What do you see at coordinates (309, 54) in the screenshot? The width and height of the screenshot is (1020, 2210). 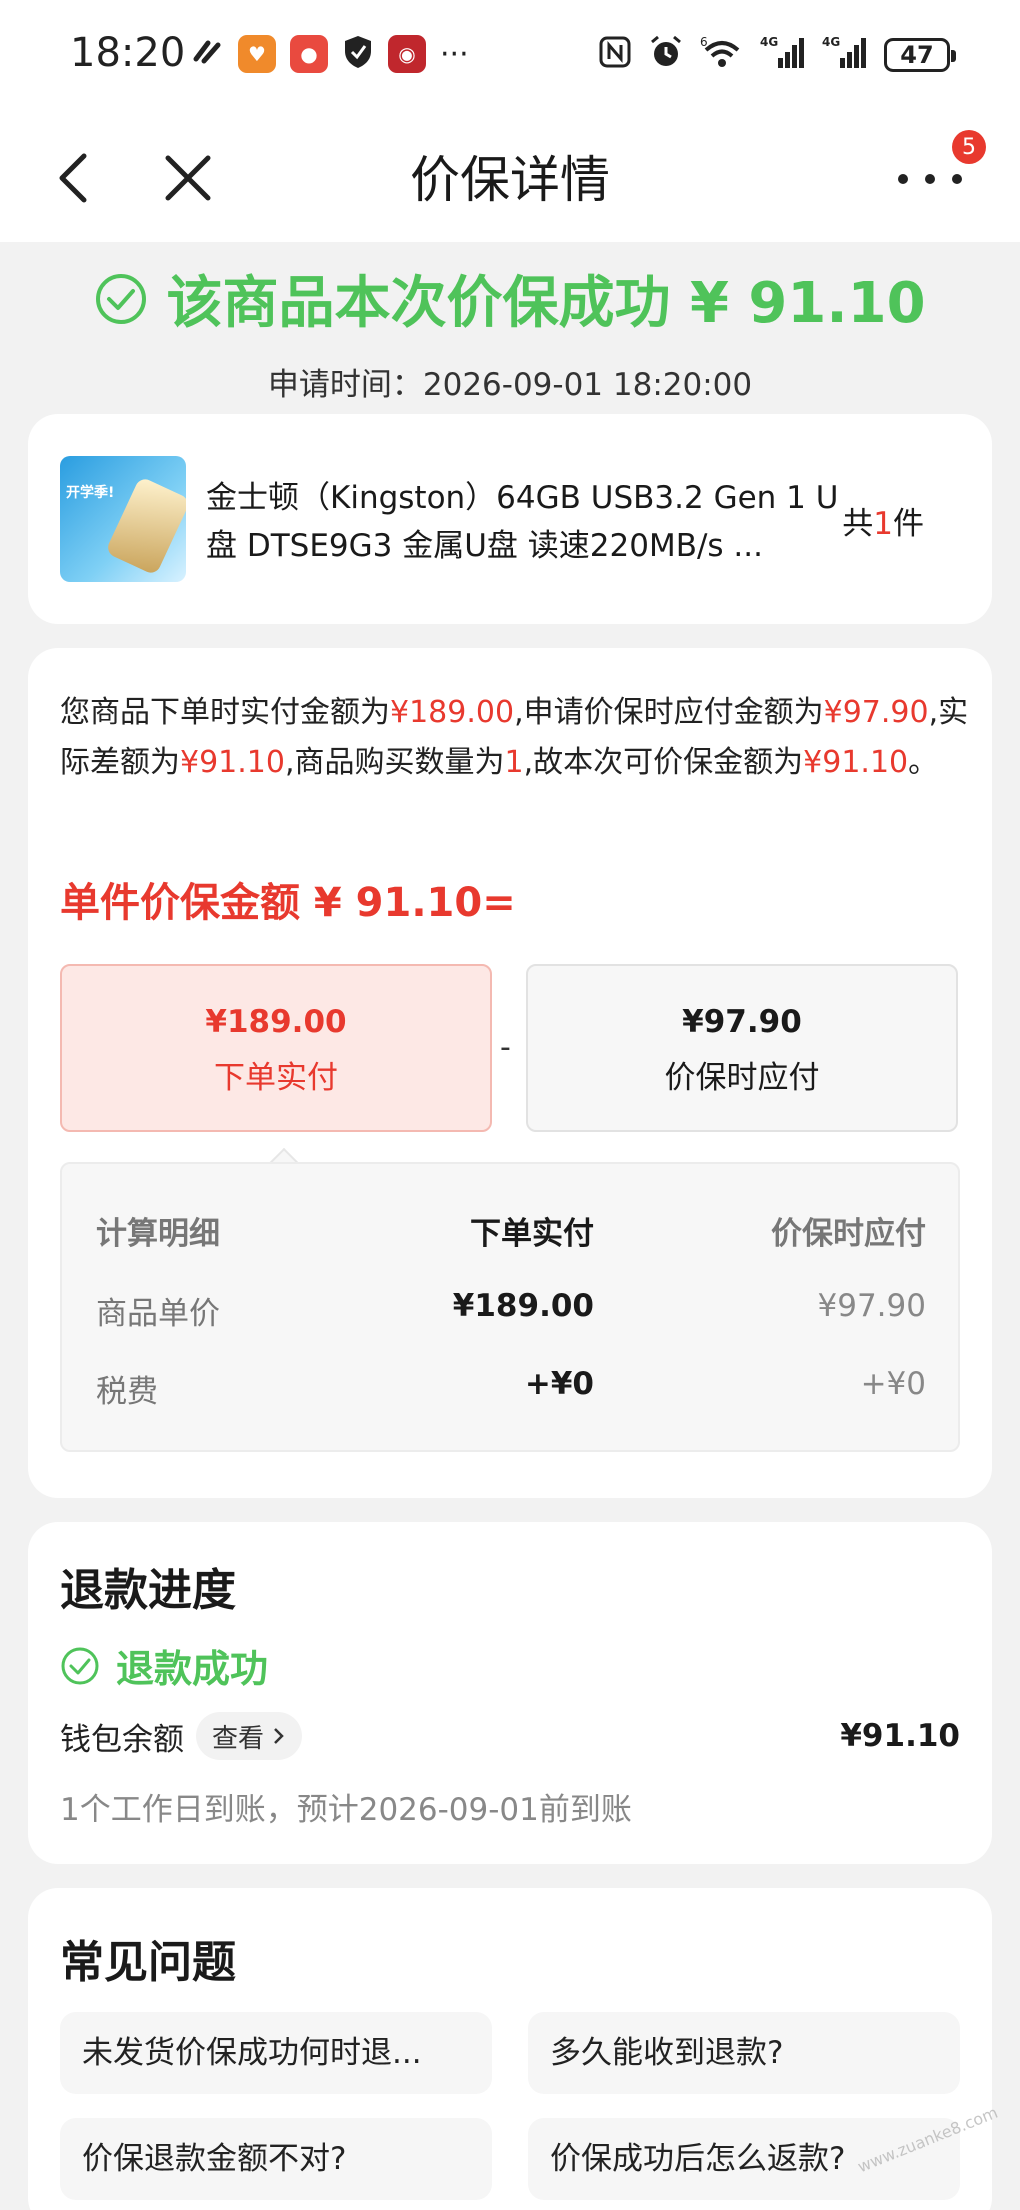 I see `dog-app-icon: ●` at bounding box center [309, 54].